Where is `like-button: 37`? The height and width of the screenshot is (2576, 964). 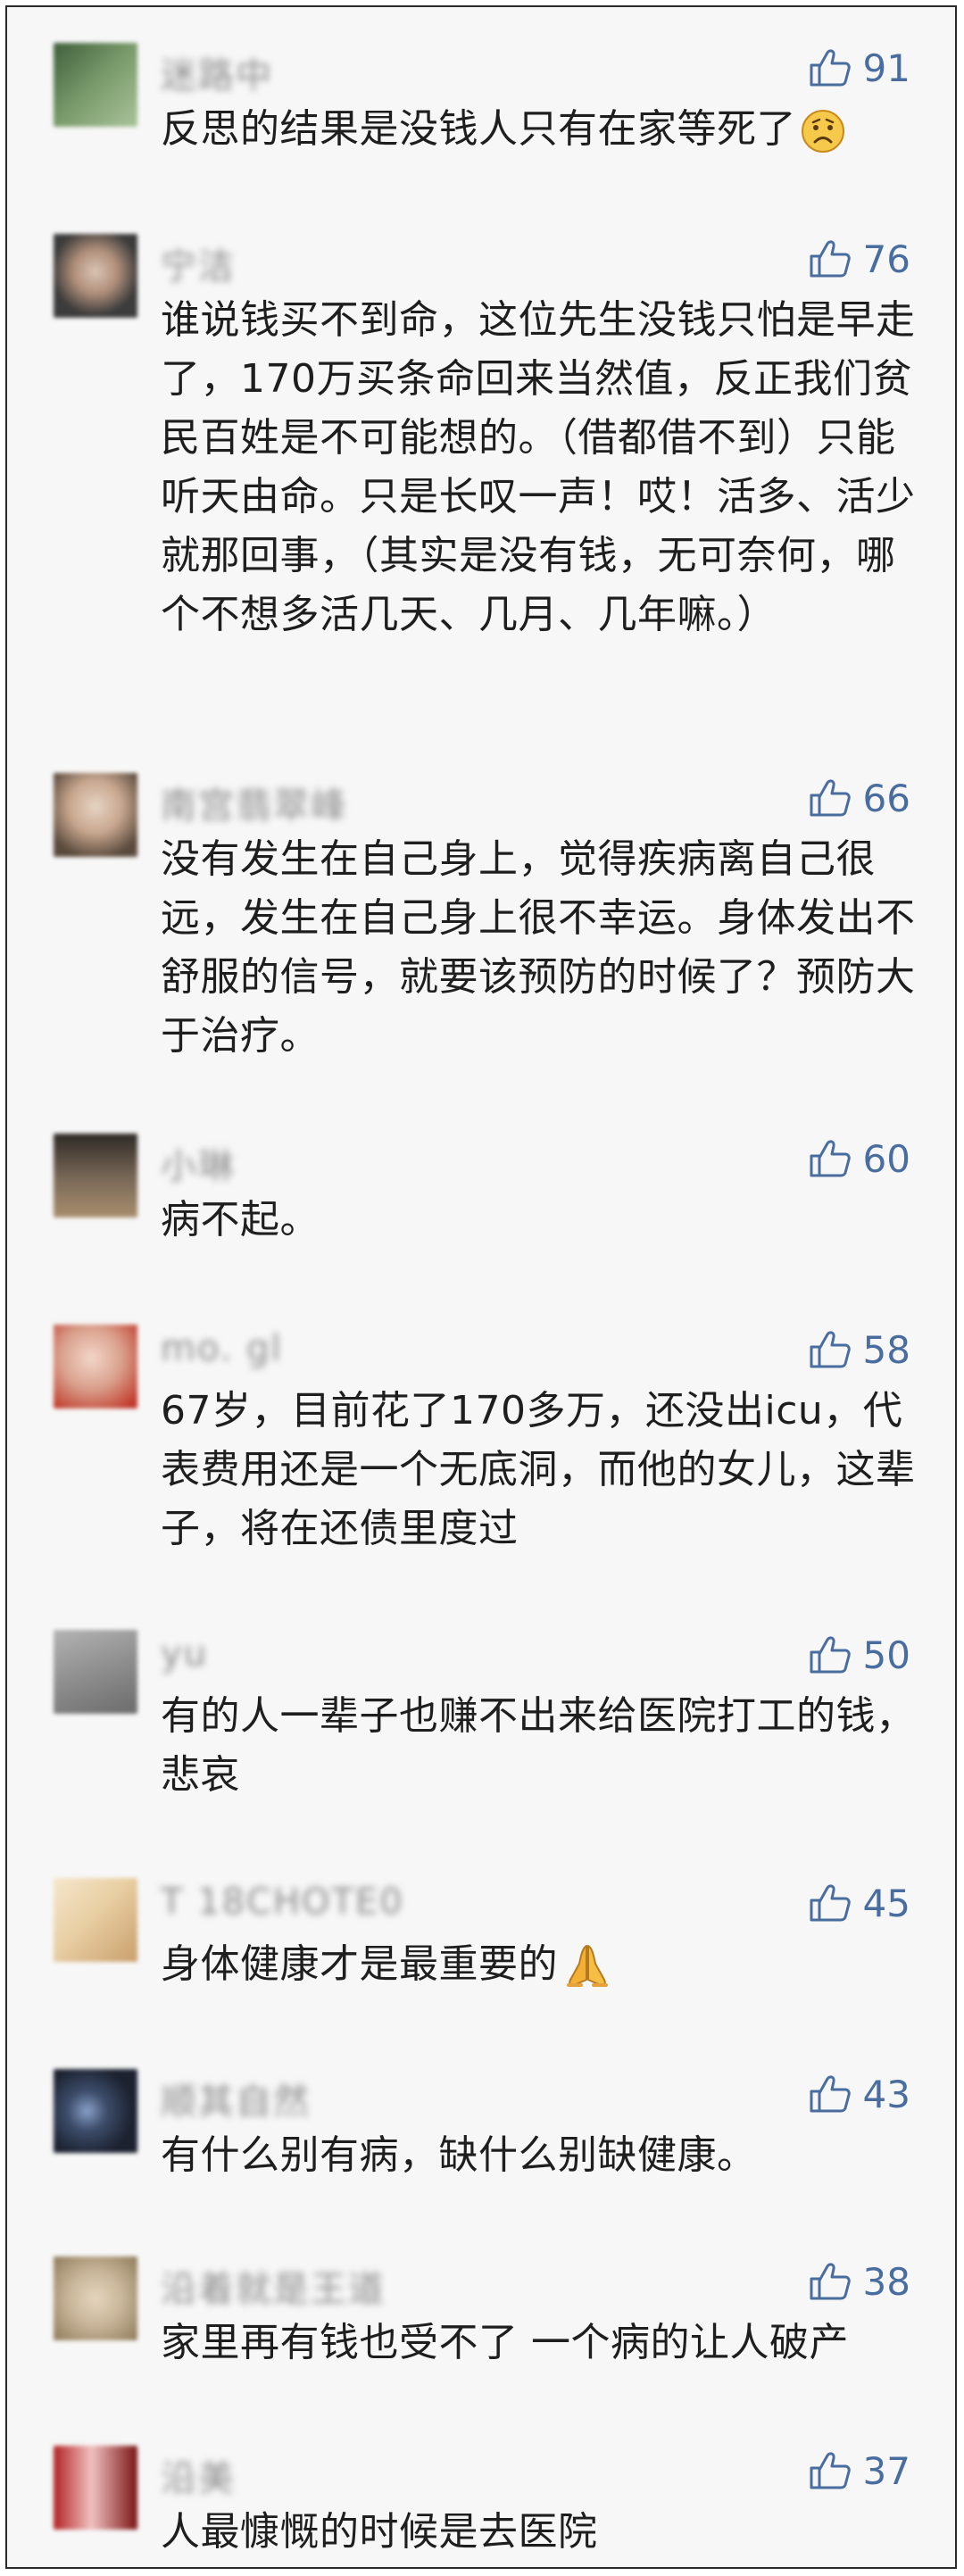
like-button: 37 is located at coordinates (859, 2471).